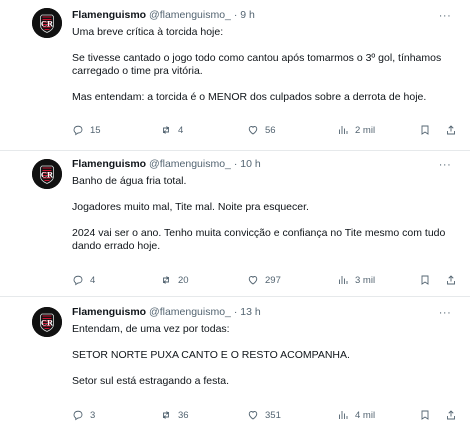 The width and height of the screenshot is (470, 430). What do you see at coordinates (93, 280) in the screenshot?
I see `reply-count: 4` at bounding box center [93, 280].